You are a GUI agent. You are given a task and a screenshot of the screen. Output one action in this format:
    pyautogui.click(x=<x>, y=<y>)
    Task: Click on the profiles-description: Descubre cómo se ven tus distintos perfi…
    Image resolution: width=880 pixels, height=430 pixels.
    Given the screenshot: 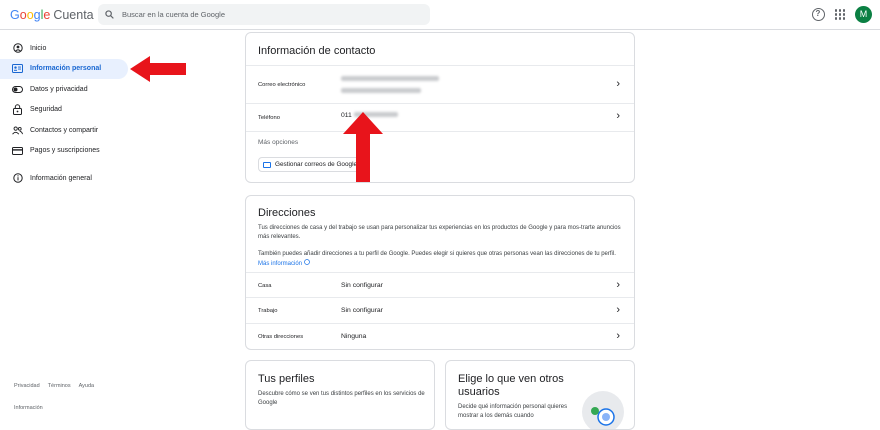 What is the action you would take?
    pyautogui.click(x=341, y=398)
    